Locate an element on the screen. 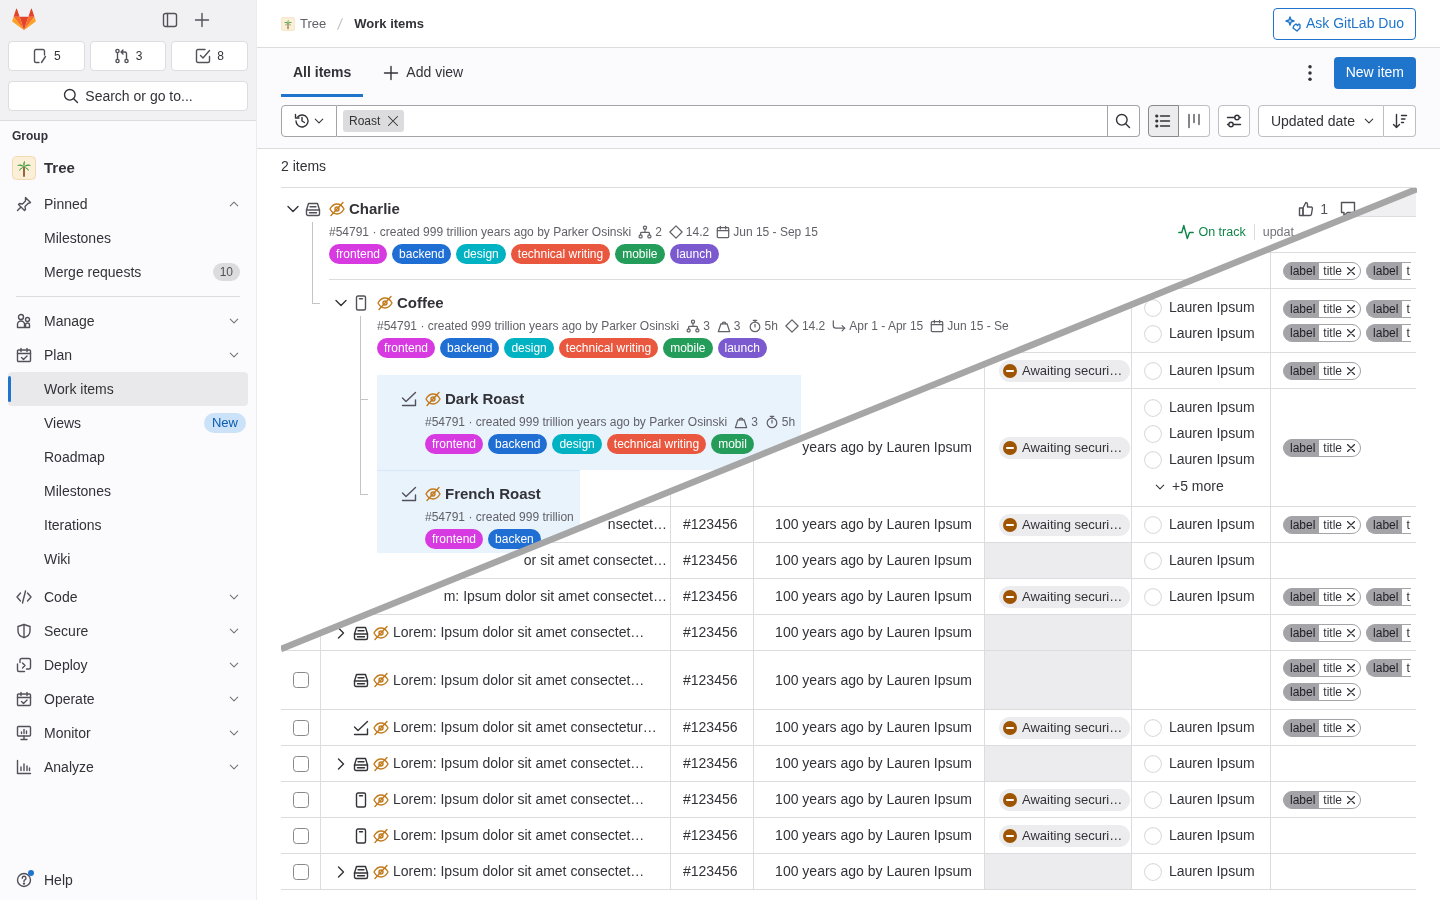 This screenshot has height=900, width=1440. work-item-title: Coffee is located at coordinates (420, 303).